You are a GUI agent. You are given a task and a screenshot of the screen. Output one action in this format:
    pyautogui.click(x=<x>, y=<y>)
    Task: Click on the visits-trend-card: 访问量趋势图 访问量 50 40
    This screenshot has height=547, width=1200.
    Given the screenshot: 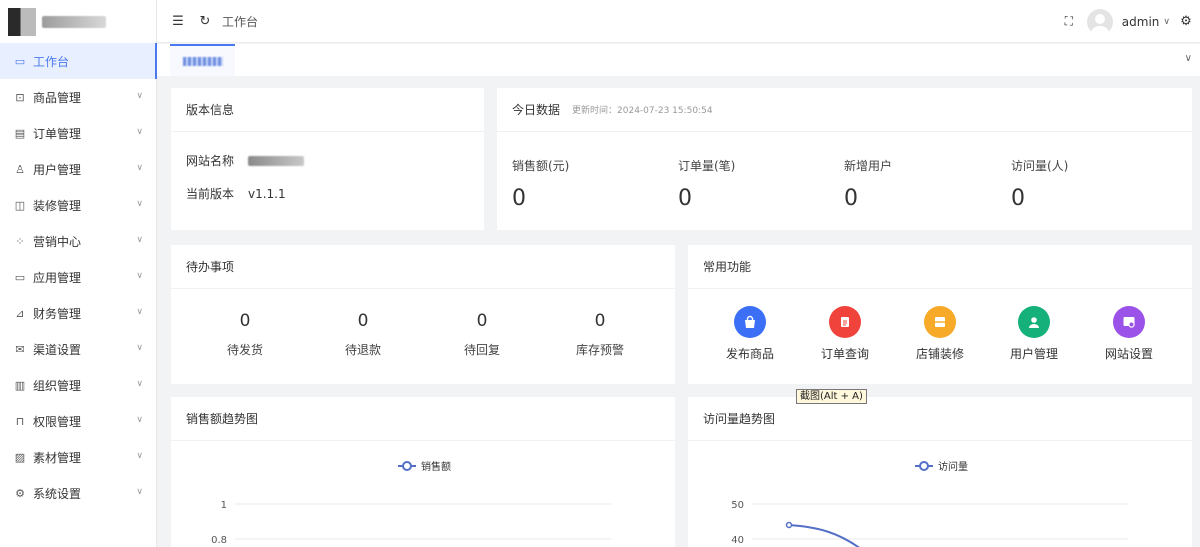 What is the action you would take?
    pyautogui.click(x=940, y=472)
    